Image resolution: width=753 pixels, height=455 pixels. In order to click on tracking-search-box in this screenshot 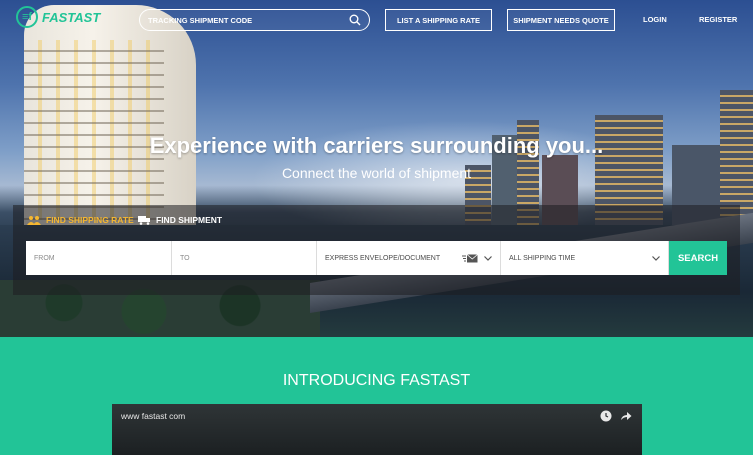, I will do `click(254, 20)`.